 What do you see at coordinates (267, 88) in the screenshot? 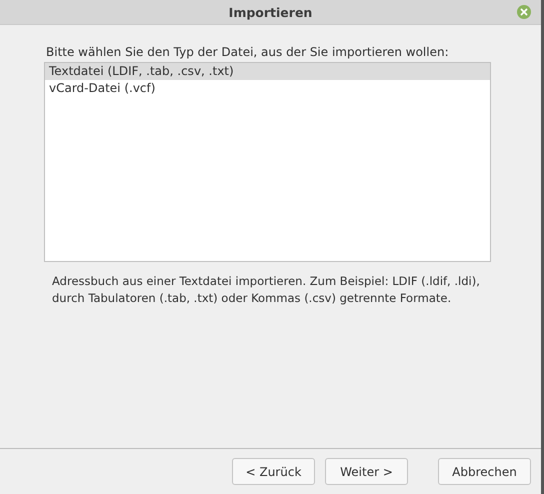
I see `list-item: vCard-Datei (.vcf)` at bounding box center [267, 88].